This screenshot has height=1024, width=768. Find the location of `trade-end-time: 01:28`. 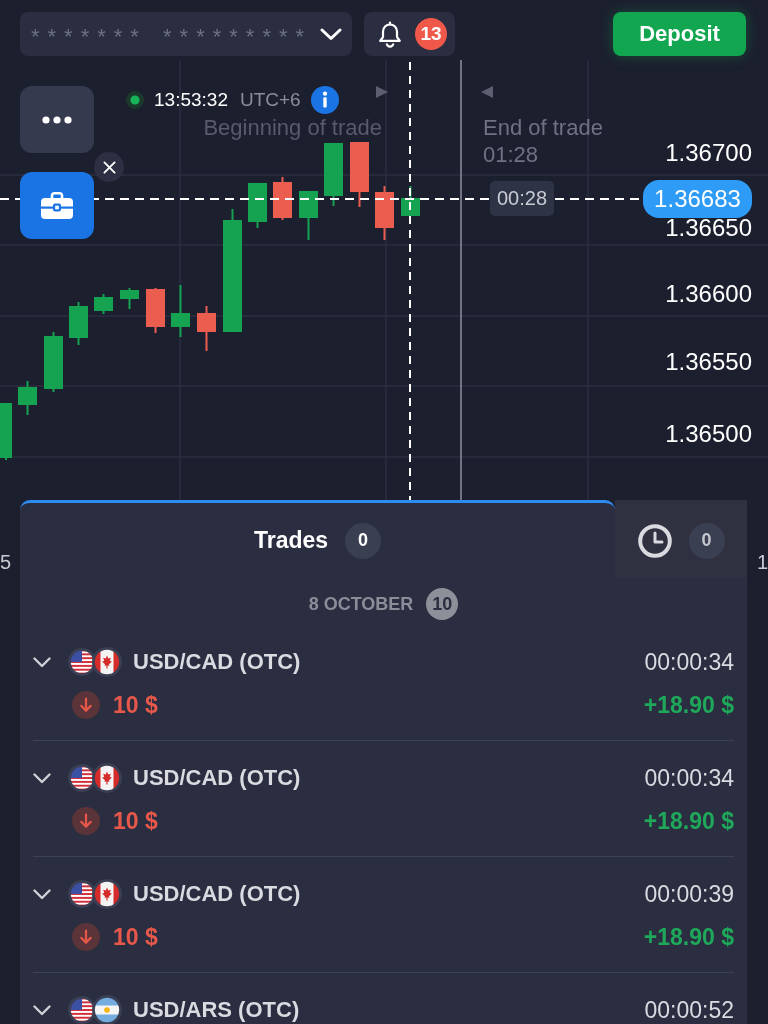

trade-end-time: 01:28 is located at coordinates (511, 155).